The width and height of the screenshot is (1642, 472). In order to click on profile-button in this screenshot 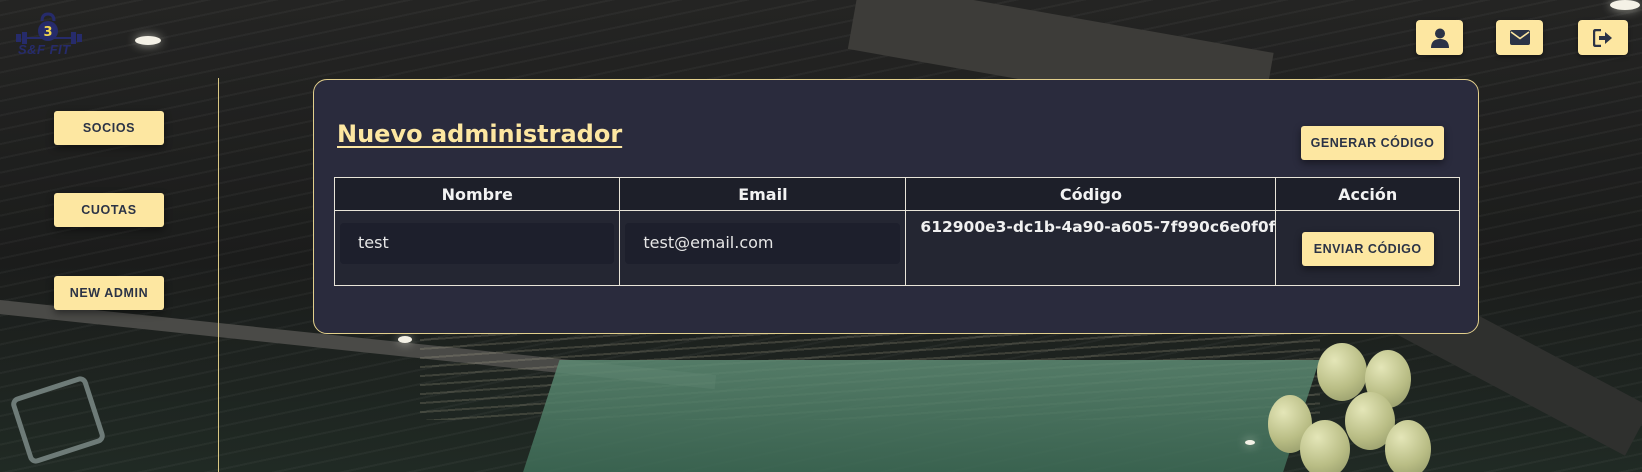, I will do `click(1439, 37)`.